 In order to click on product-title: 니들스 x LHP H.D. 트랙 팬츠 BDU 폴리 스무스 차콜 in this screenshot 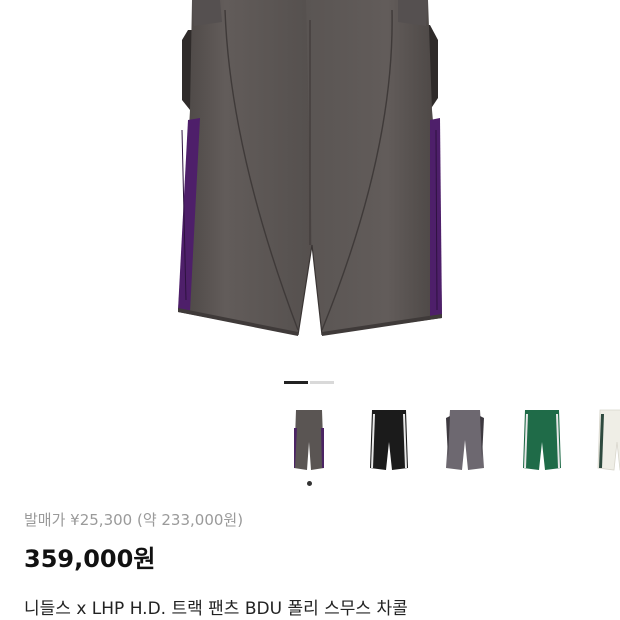, I will do `click(216, 609)`.